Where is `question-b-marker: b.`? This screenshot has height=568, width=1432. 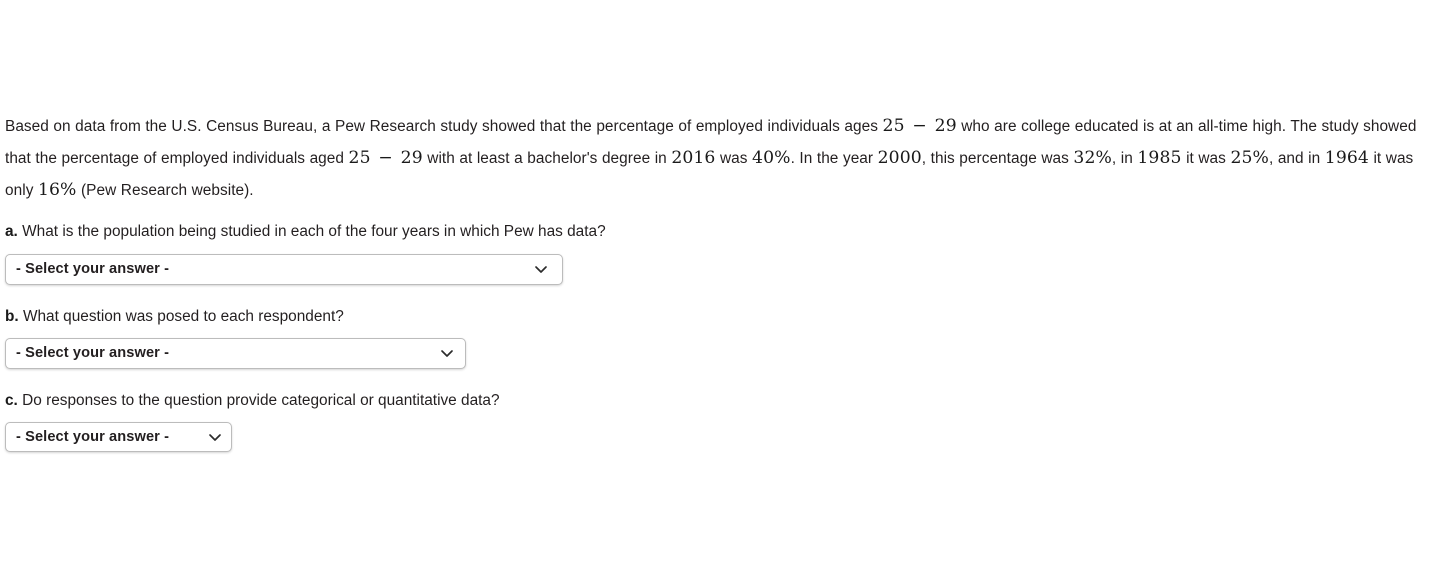 question-b-marker: b. is located at coordinates (12, 316).